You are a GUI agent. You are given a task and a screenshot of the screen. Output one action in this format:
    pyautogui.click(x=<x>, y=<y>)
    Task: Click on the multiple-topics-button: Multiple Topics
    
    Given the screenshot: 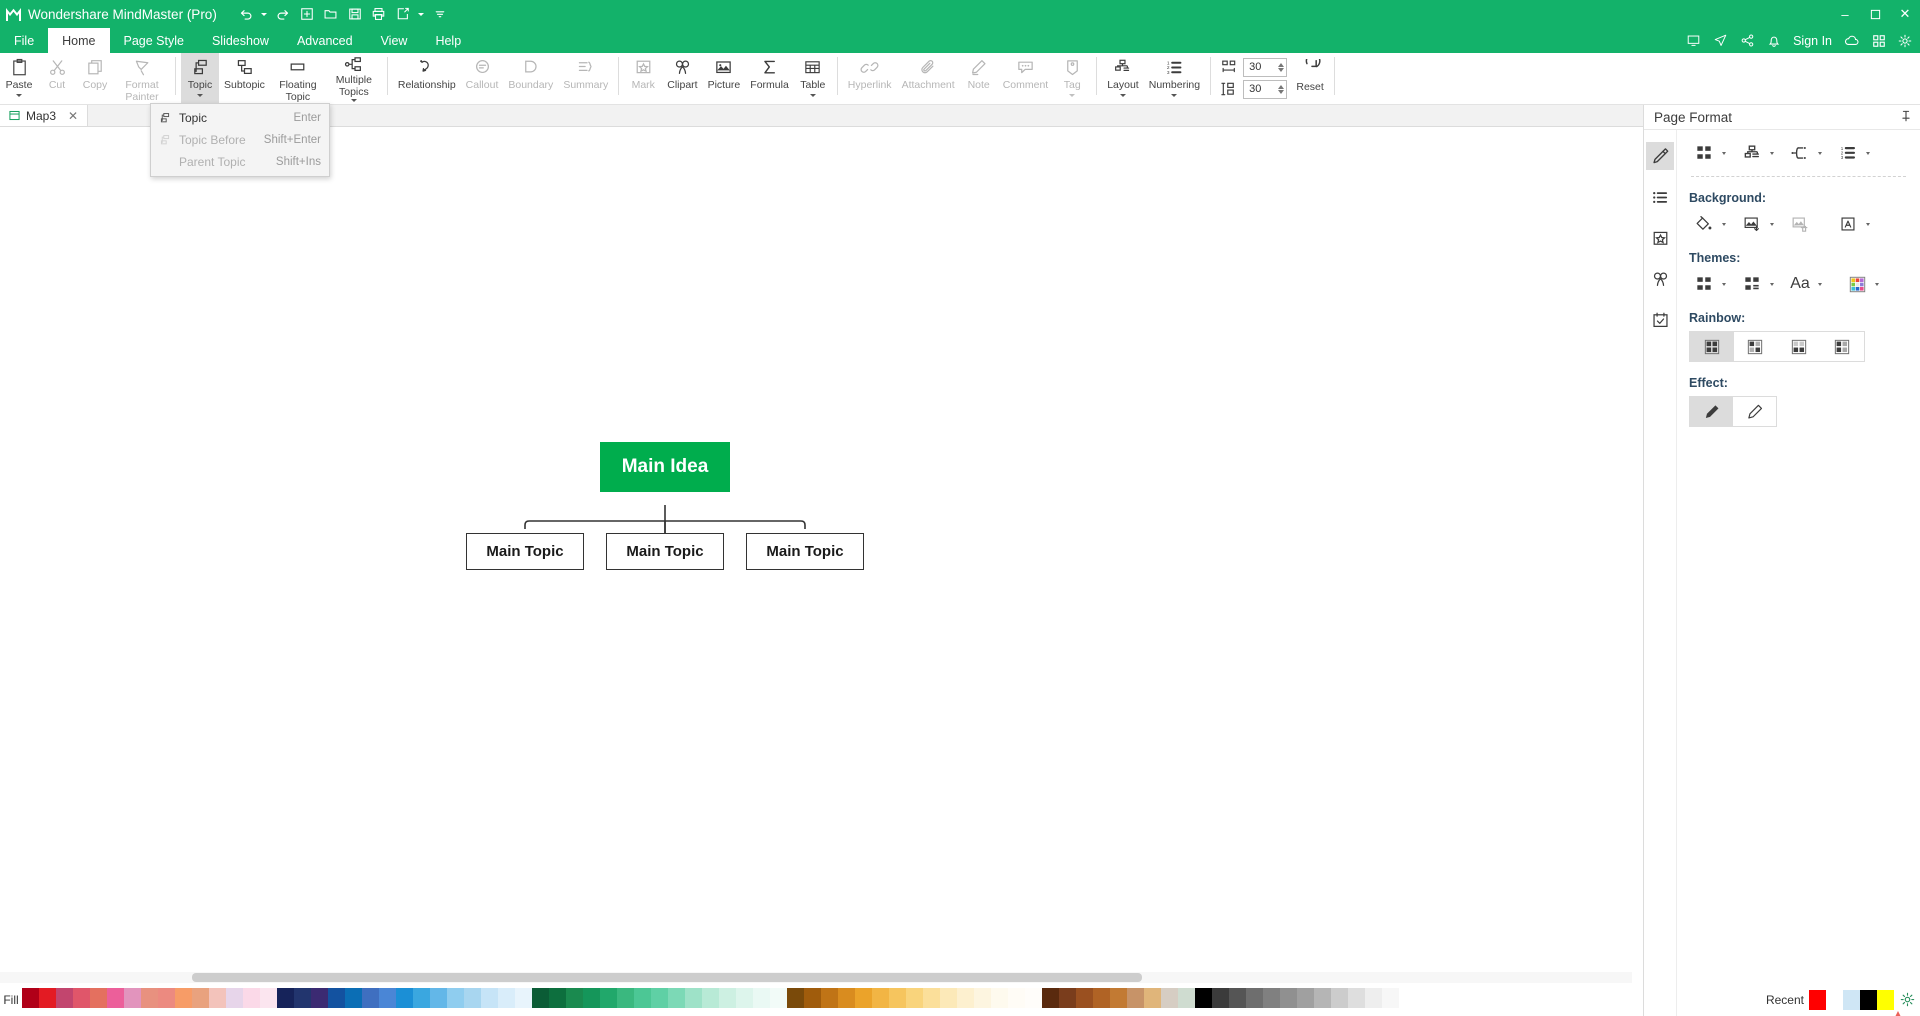 What is the action you would take?
    pyautogui.click(x=354, y=78)
    